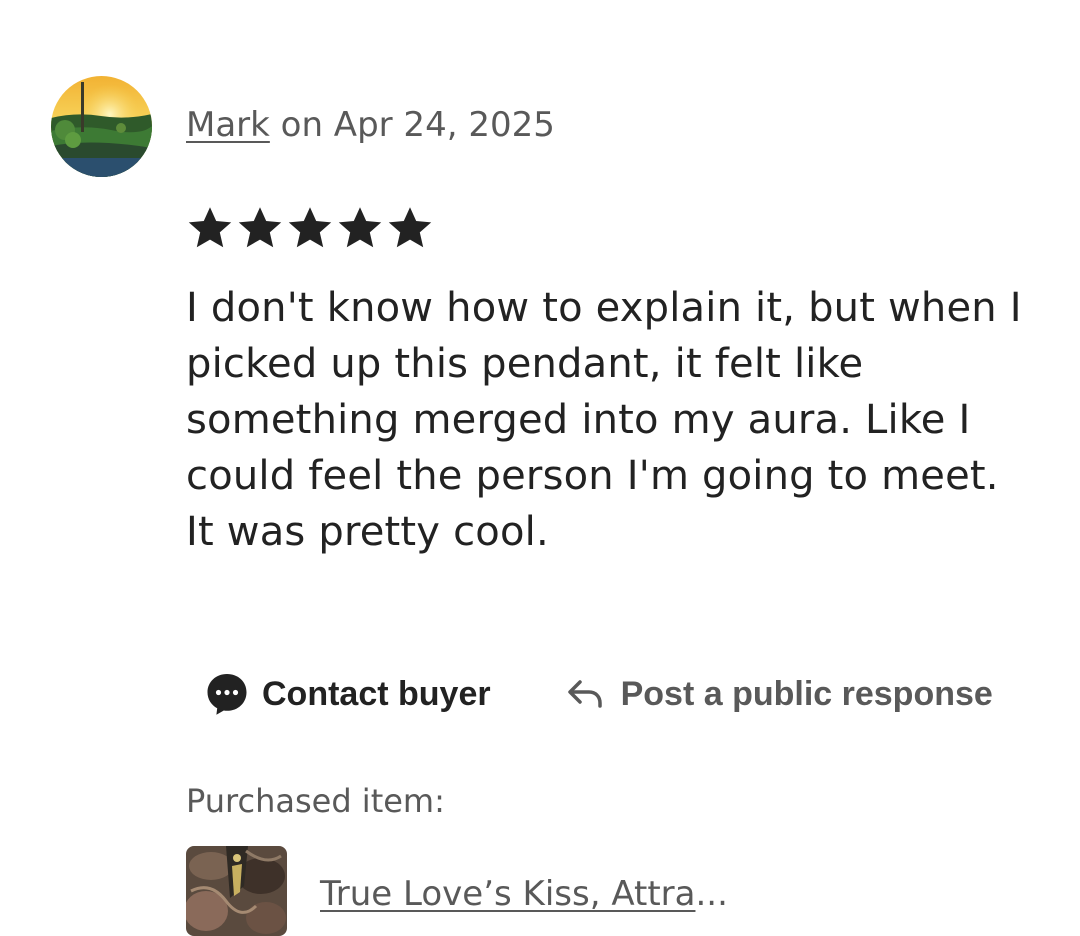  What do you see at coordinates (228, 125) in the screenshot?
I see `reviewer-name-link: Mark` at bounding box center [228, 125].